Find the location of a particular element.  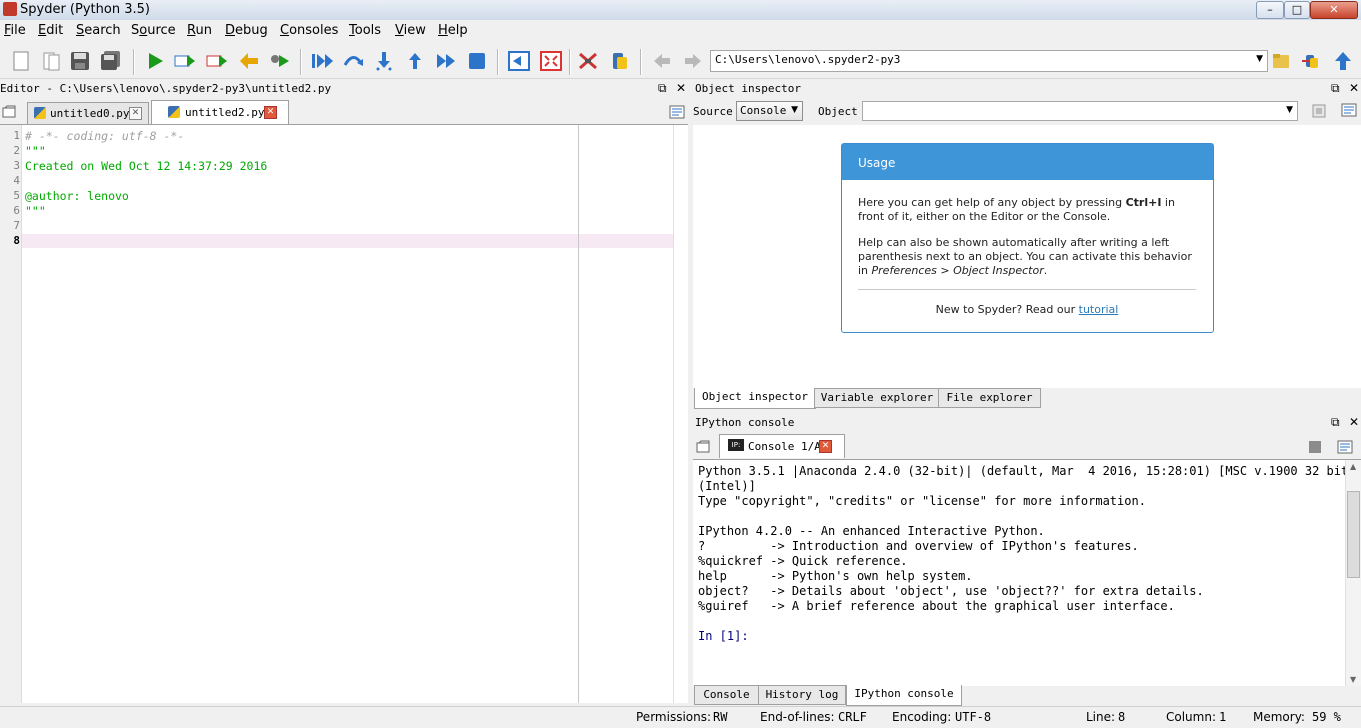

run-cell-icon is located at coordinates (185, 61).